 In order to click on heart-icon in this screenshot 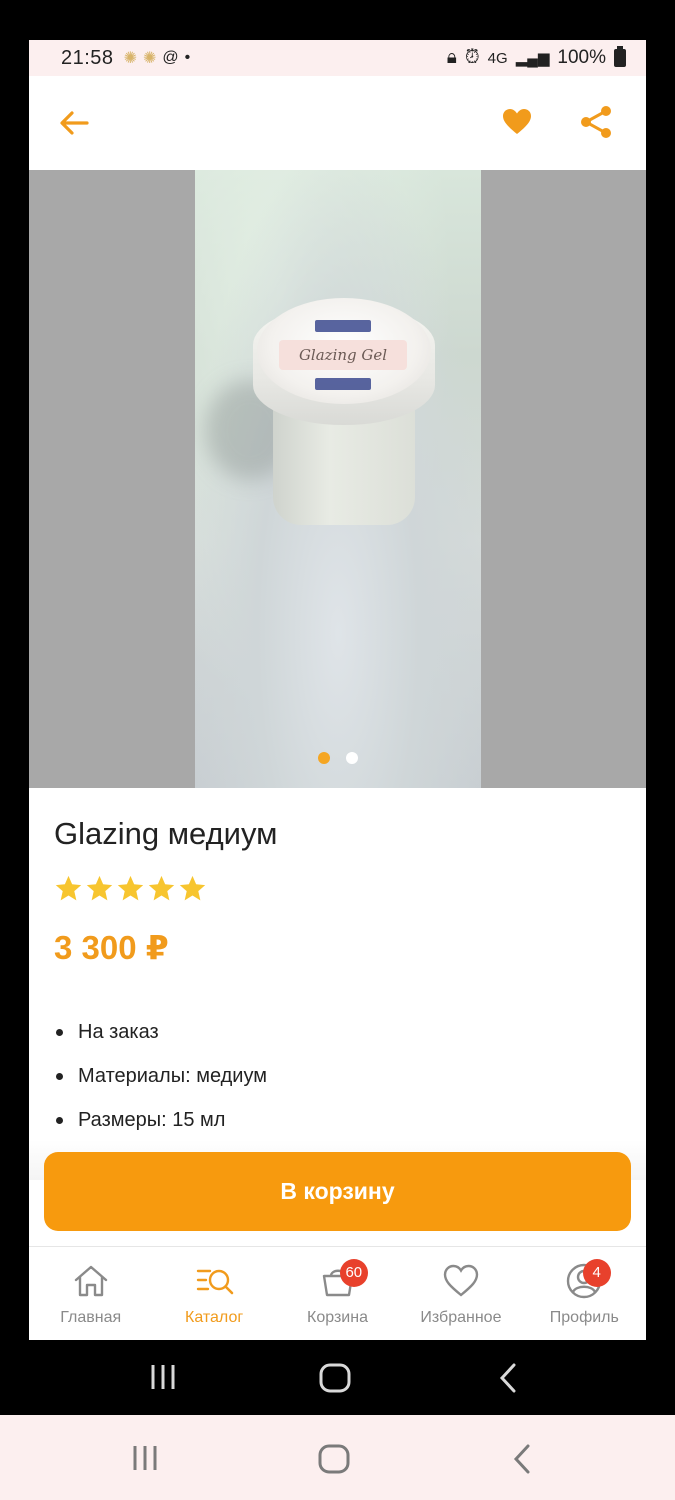, I will do `click(517, 122)`.